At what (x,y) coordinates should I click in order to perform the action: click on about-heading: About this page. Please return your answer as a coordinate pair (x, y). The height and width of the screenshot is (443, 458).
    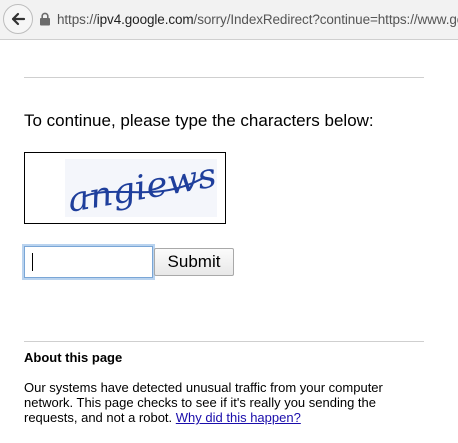
    Looking at the image, I should click on (73, 357).